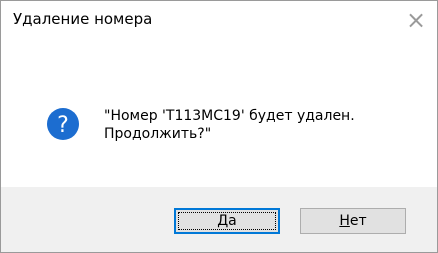  Describe the element at coordinates (344, 221) in the screenshot. I see `no-accelerator: Н` at that location.